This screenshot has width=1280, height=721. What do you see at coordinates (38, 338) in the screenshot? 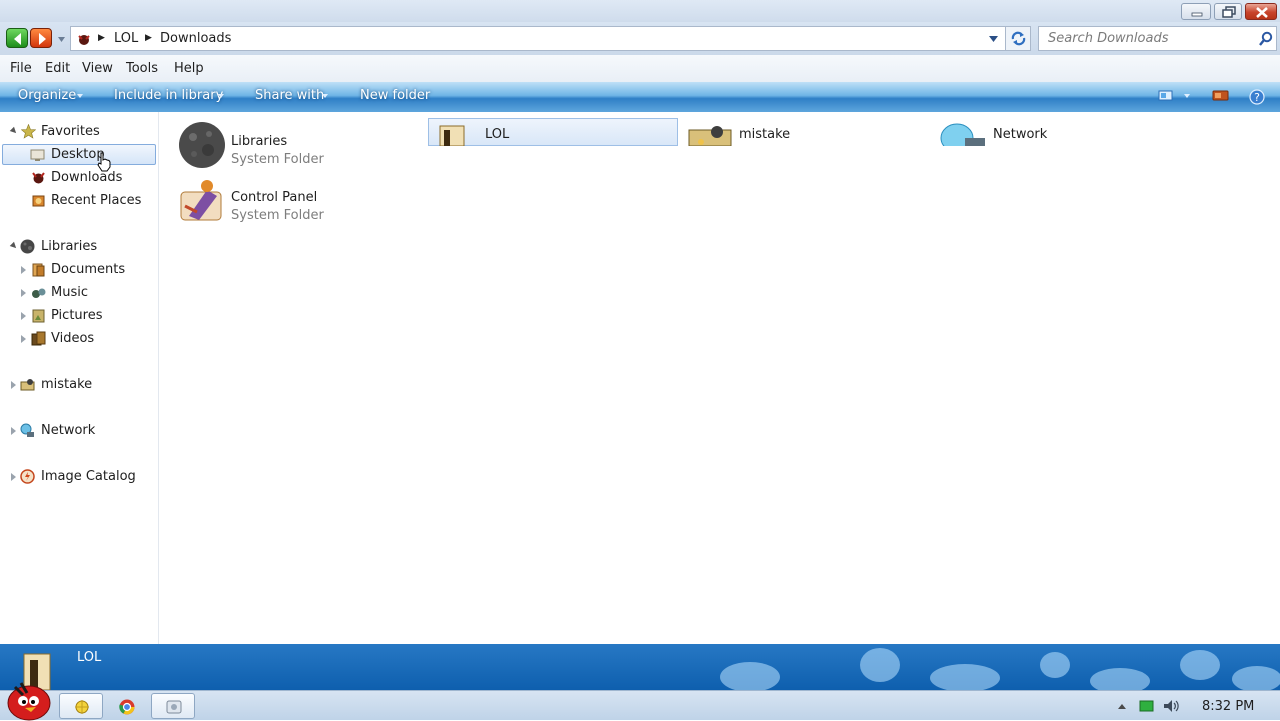
I see `videos-icon` at bounding box center [38, 338].